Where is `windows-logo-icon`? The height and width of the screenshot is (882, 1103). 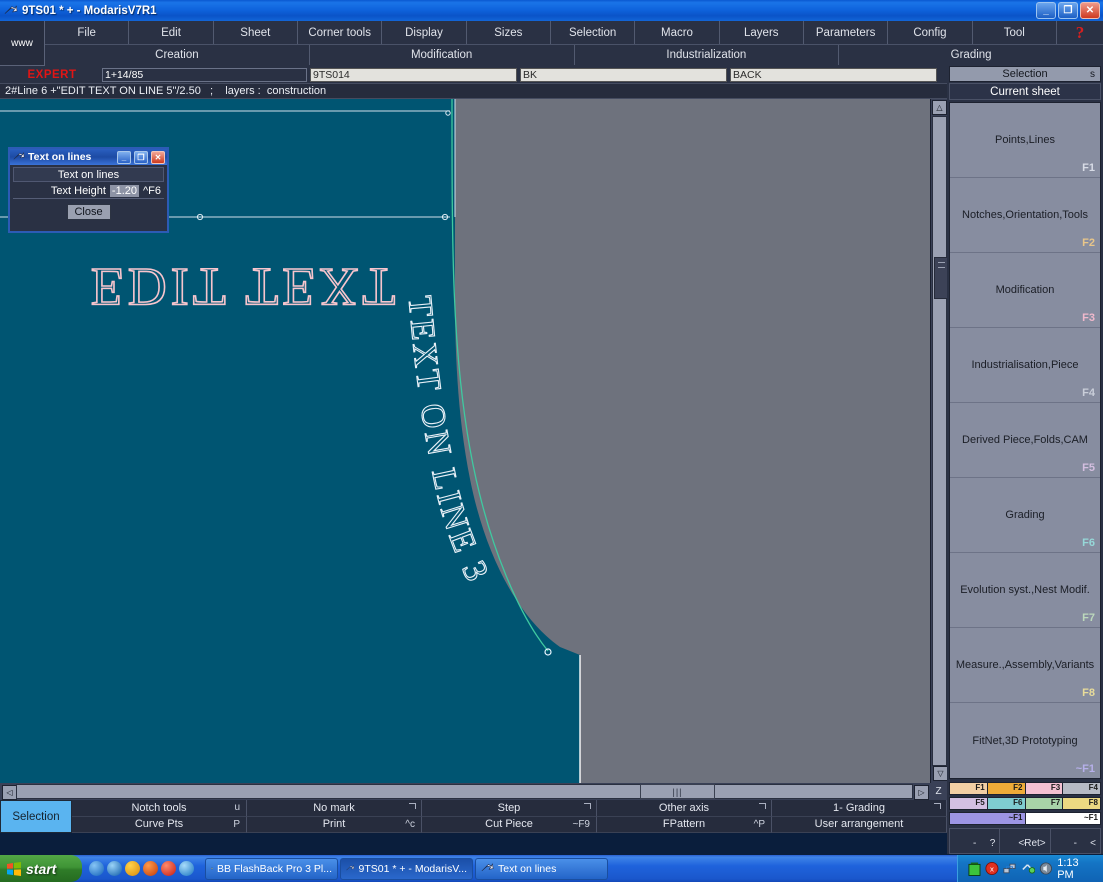 windows-logo-icon is located at coordinates (14, 868).